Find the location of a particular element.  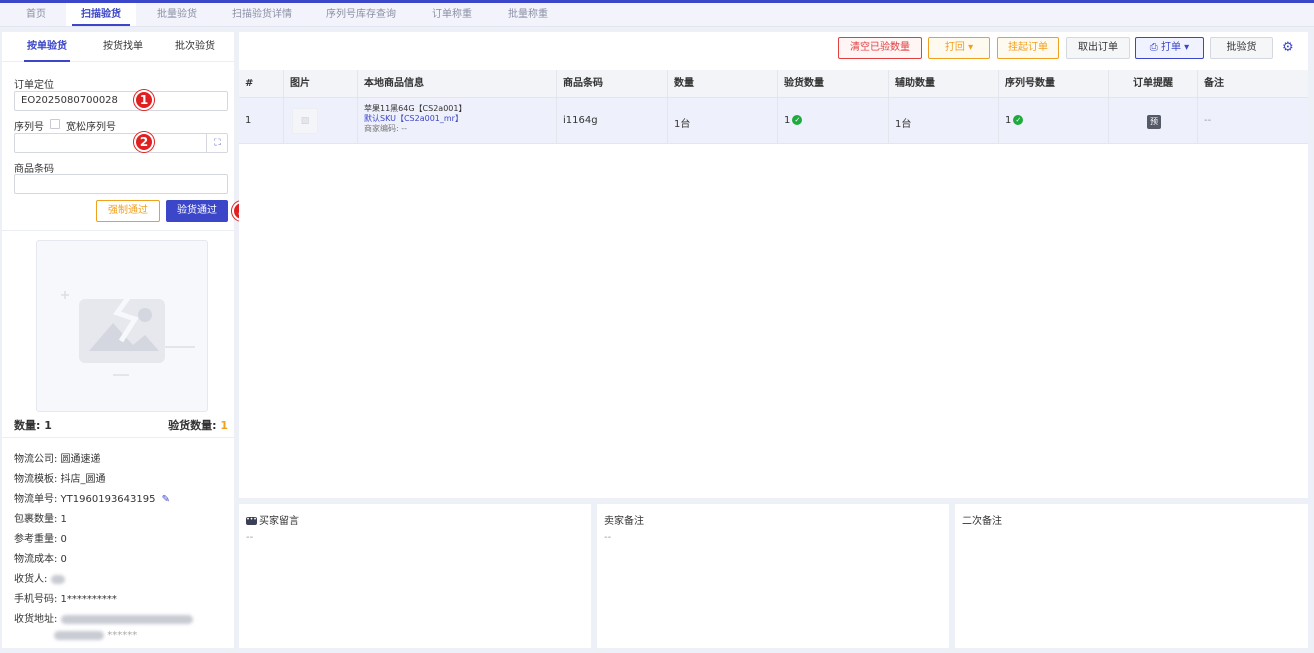

cell-index: 1 is located at coordinates (248, 120).